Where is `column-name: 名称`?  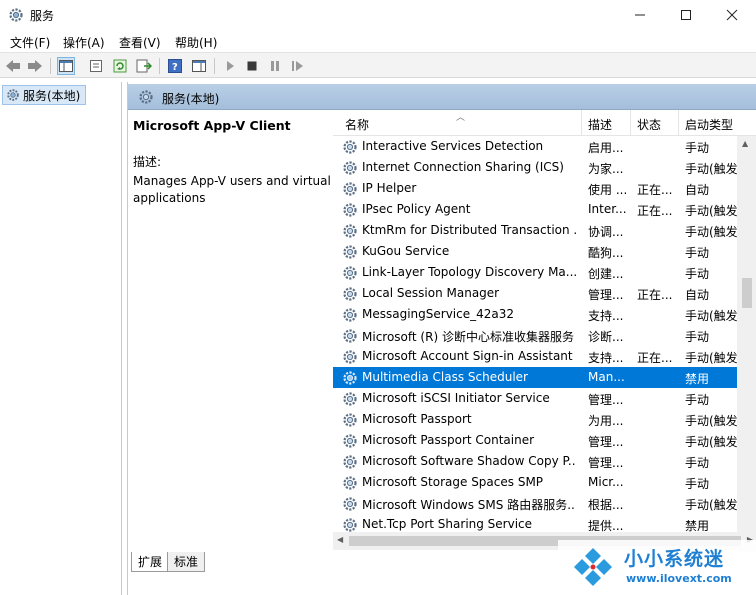
column-name: 名称 is located at coordinates (357, 124).